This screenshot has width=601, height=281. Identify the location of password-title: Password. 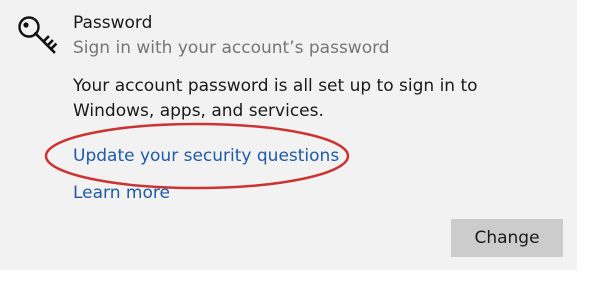
(113, 23).